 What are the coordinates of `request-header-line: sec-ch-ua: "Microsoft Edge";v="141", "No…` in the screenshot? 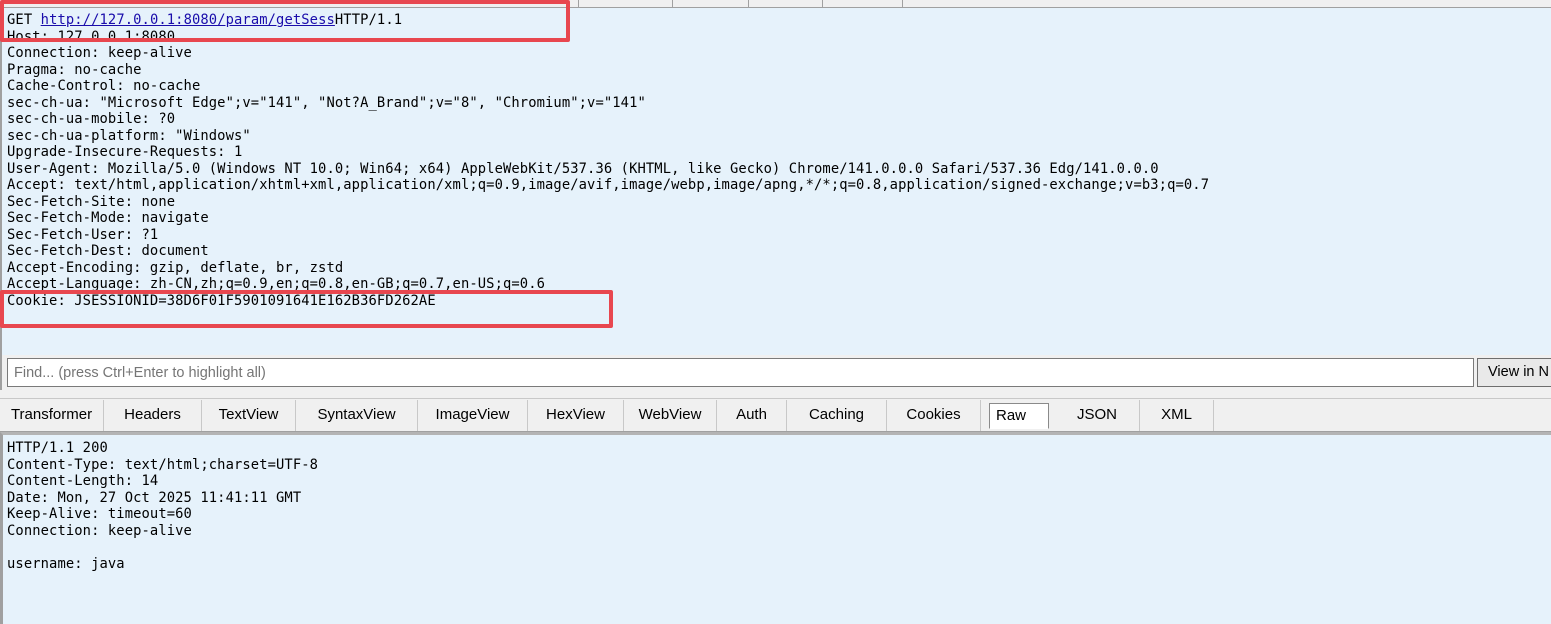 It's located at (326, 102).